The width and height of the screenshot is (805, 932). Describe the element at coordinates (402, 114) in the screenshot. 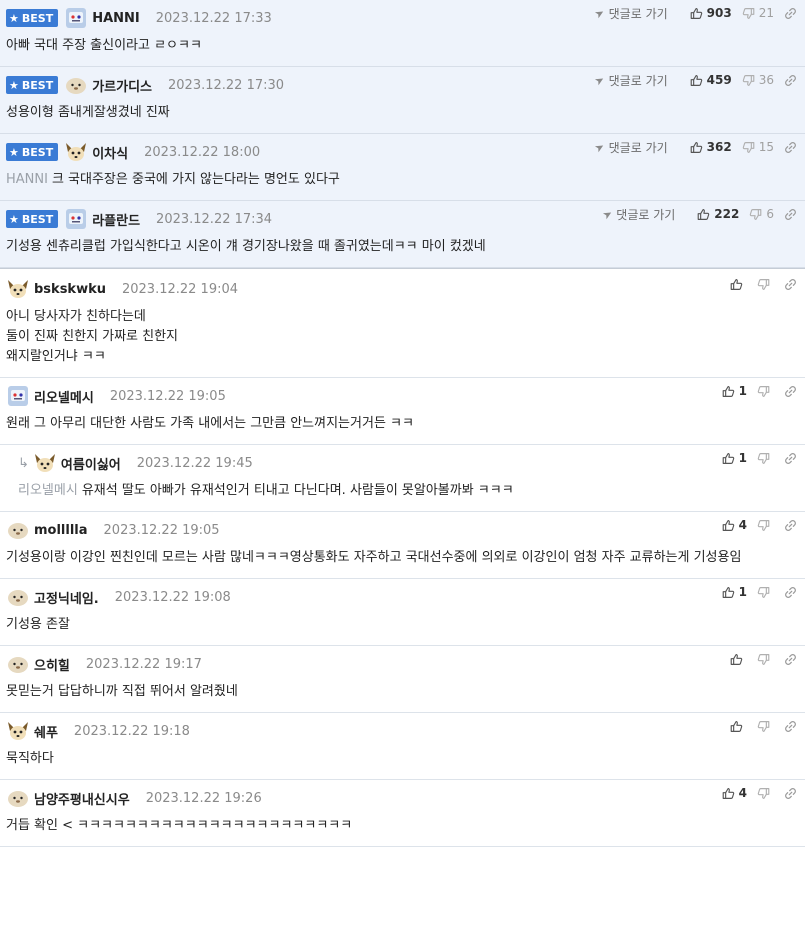

I see `comment-body: 성용이형 좀내게잘생겼네 진짜` at that location.